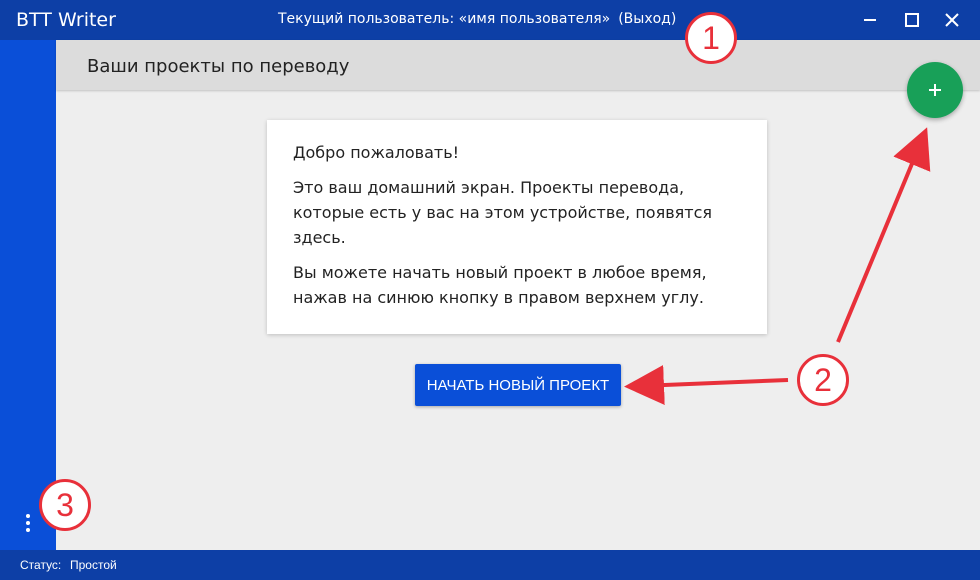 This screenshot has width=980, height=580. Describe the element at coordinates (218, 66) in the screenshot. I see `page-title: Ваши проекты по переводу` at that location.